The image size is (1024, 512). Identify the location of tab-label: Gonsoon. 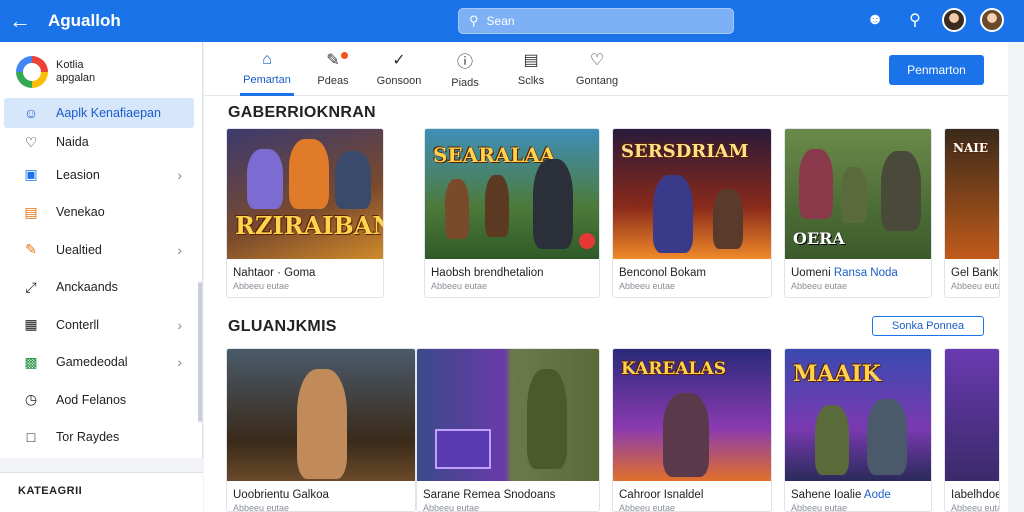
(399, 81).